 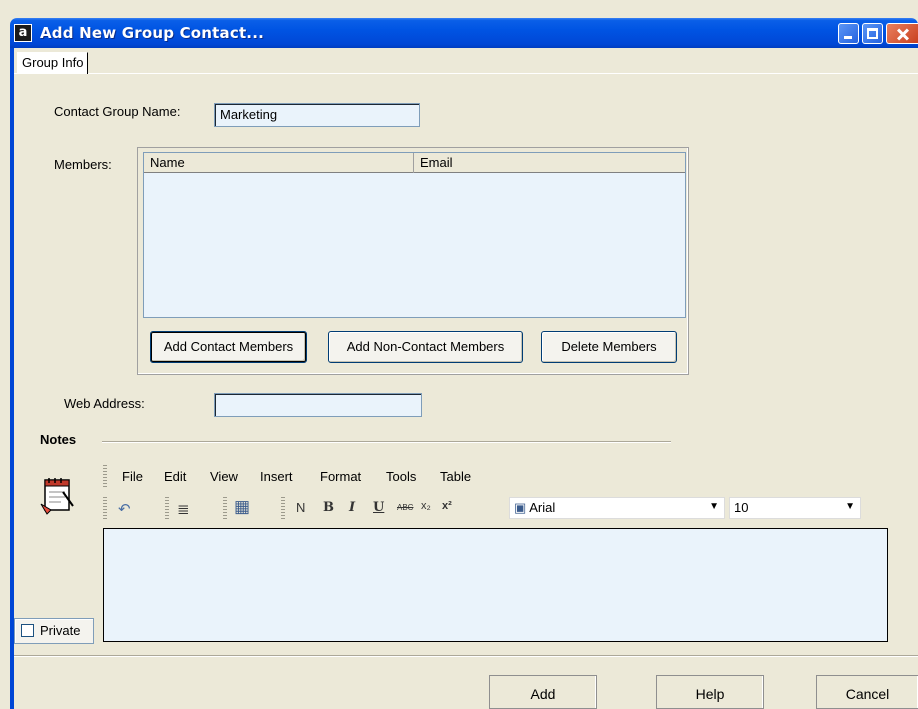 I want to click on menubar-grip, so click(x=105, y=476).